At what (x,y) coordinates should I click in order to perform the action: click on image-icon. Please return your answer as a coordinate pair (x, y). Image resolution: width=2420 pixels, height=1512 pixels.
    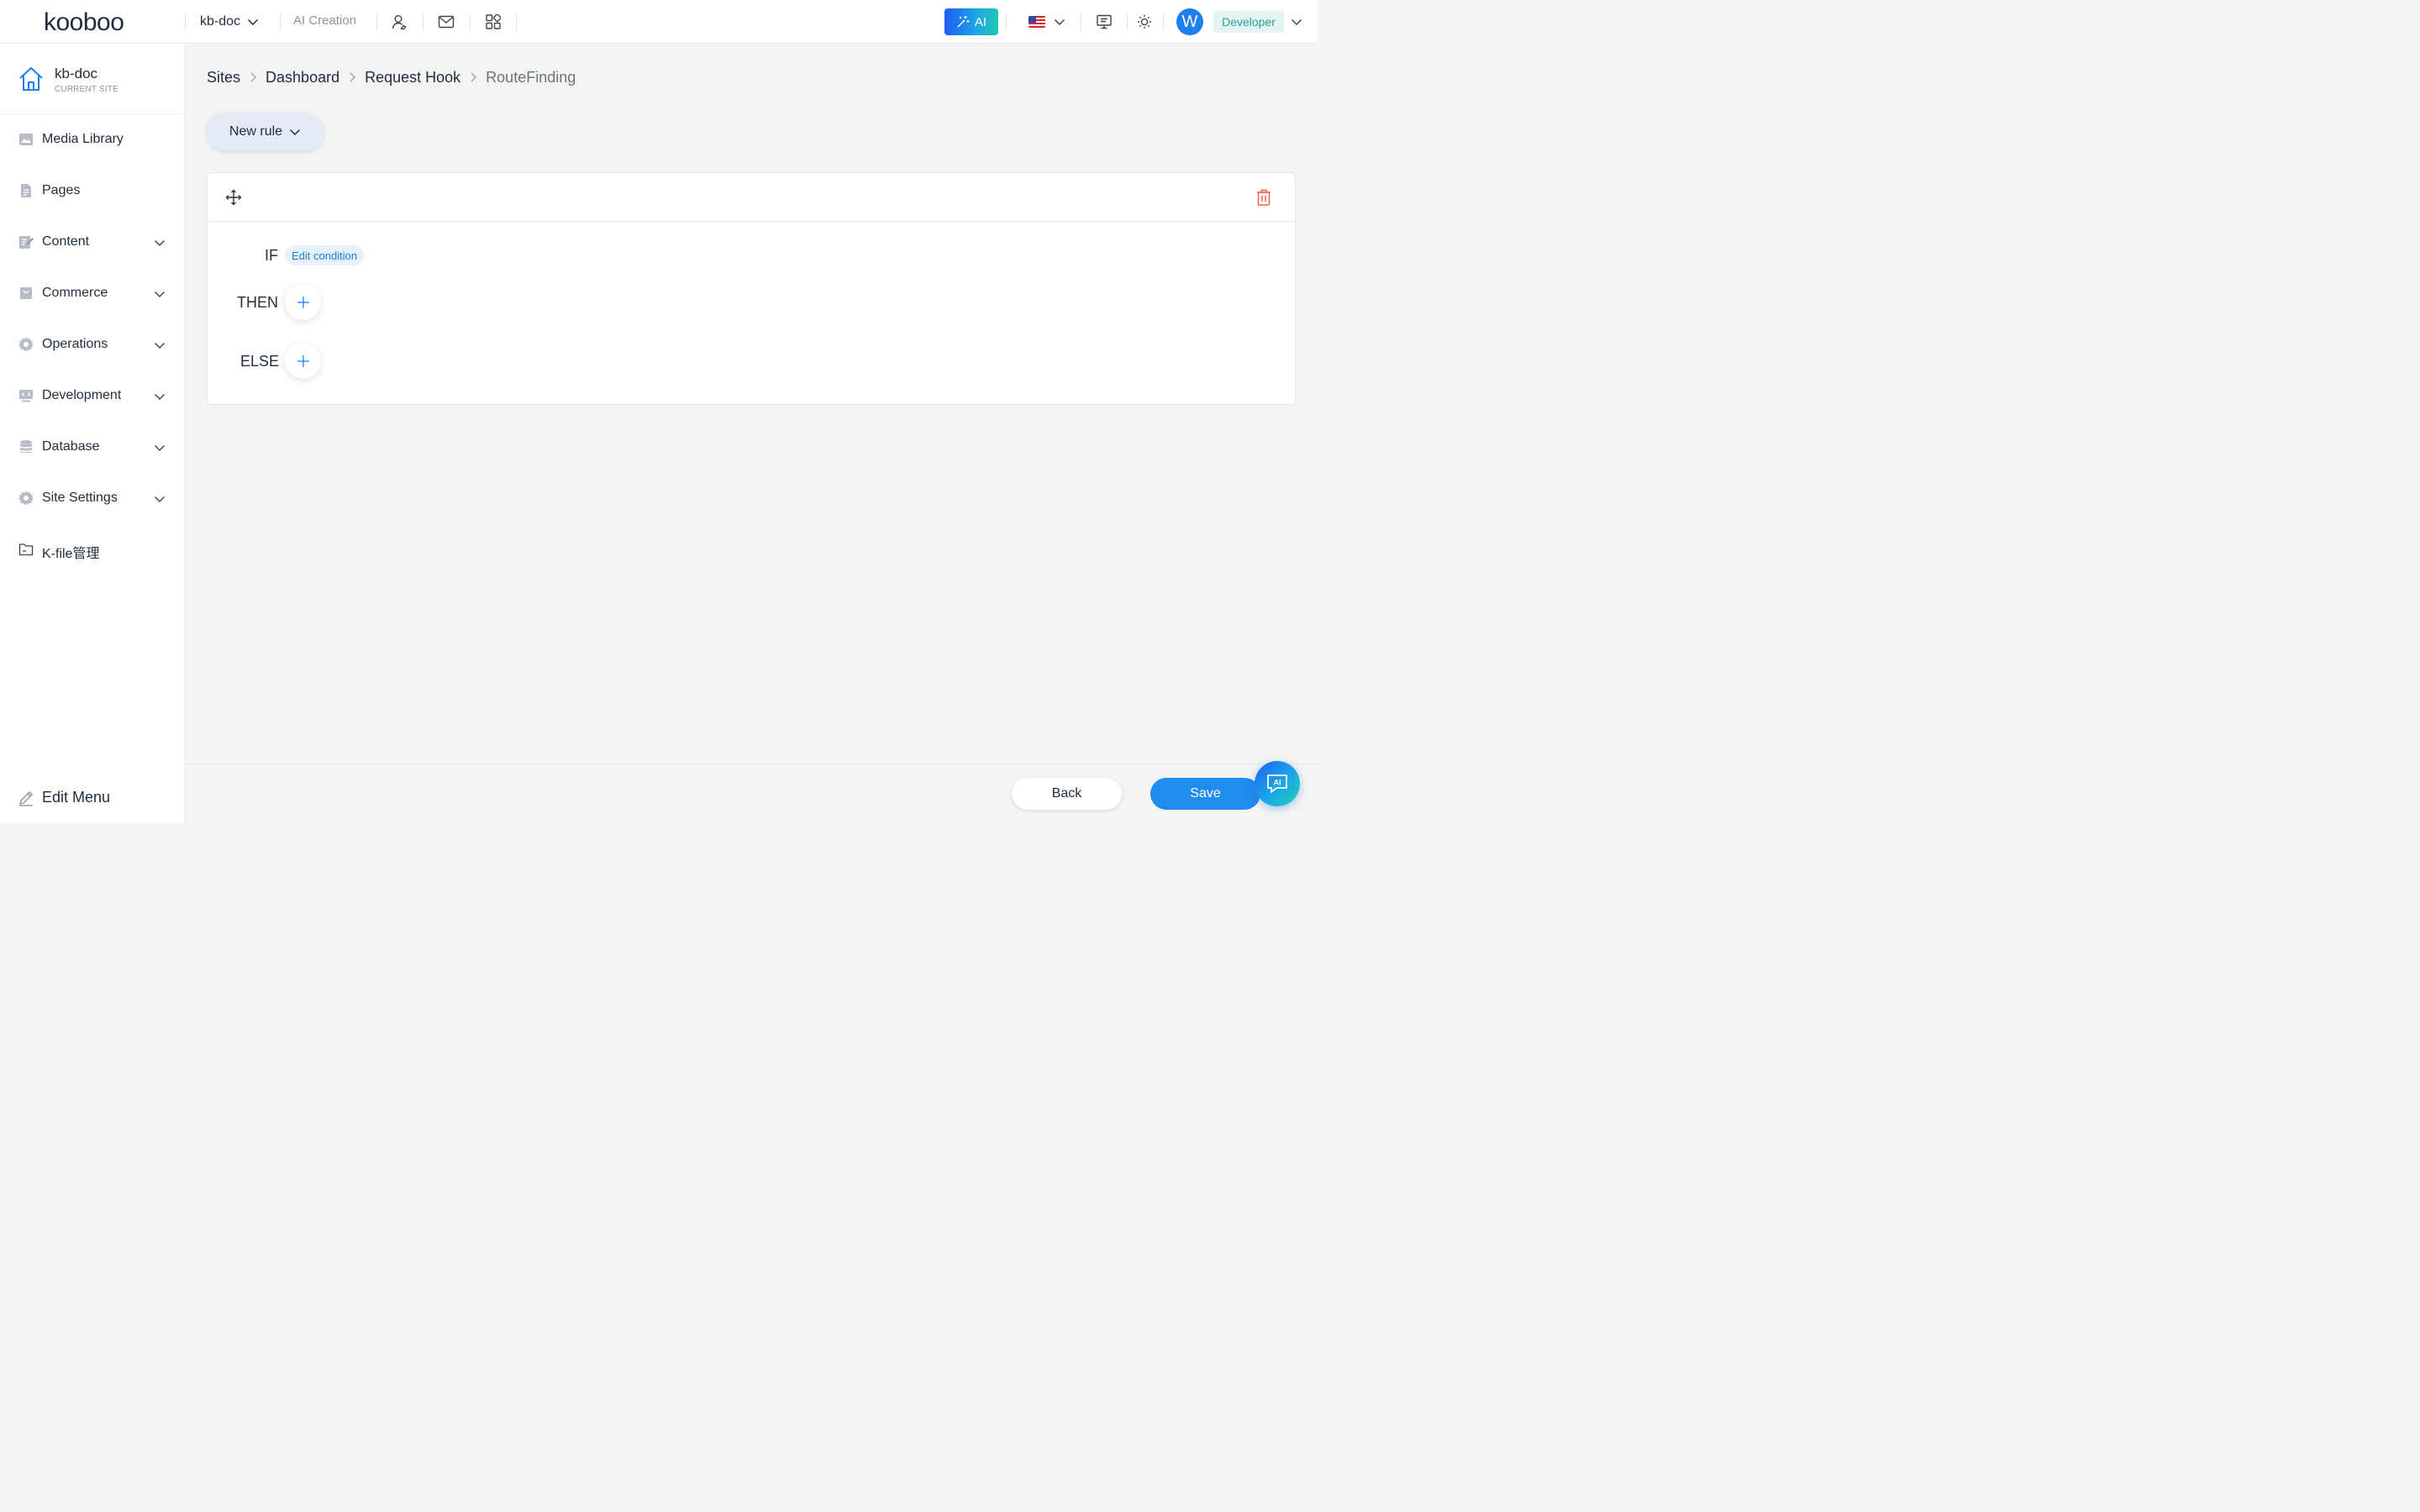
    Looking at the image, I should click on (26, 139).